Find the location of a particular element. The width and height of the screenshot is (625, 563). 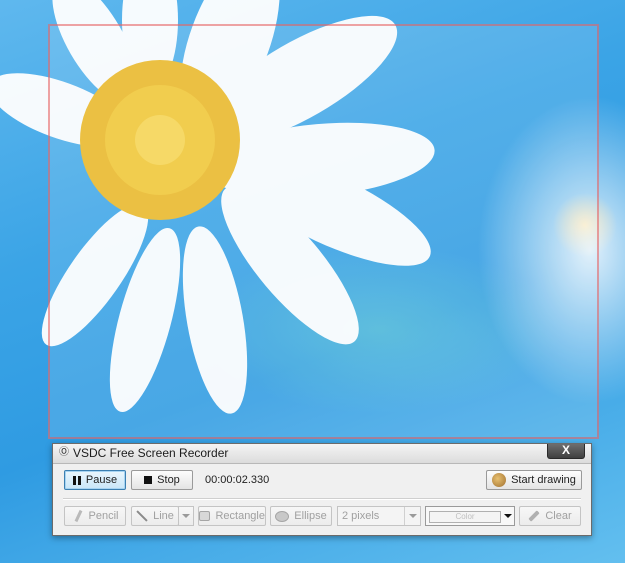

pencil-button: Pencil is located at coordinates (95, 516).